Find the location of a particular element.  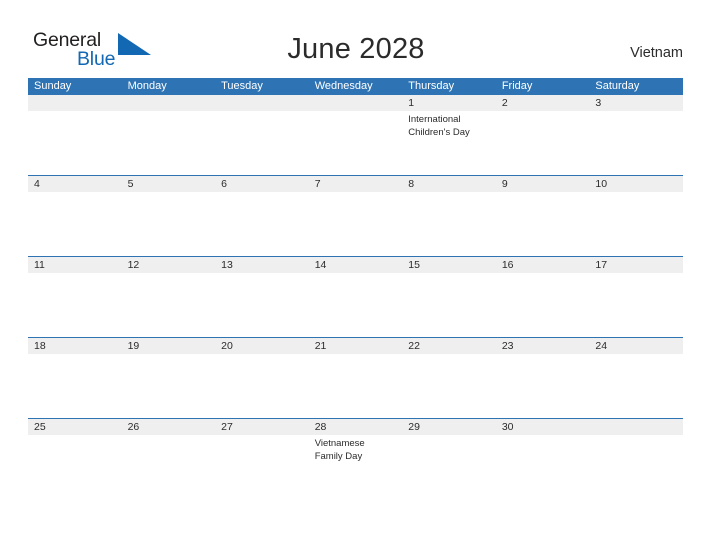

page-title: June 2028 is located at coordinates (356, 49).